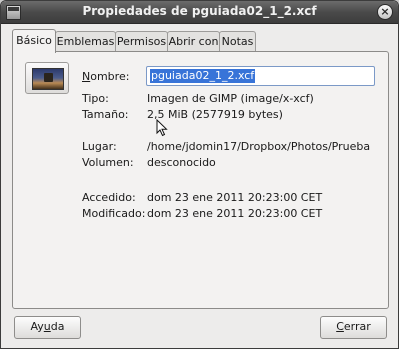  Describe the element at coordinates (108, 162) in the screenshot. I see `volume-label: Volumen:` at that location.